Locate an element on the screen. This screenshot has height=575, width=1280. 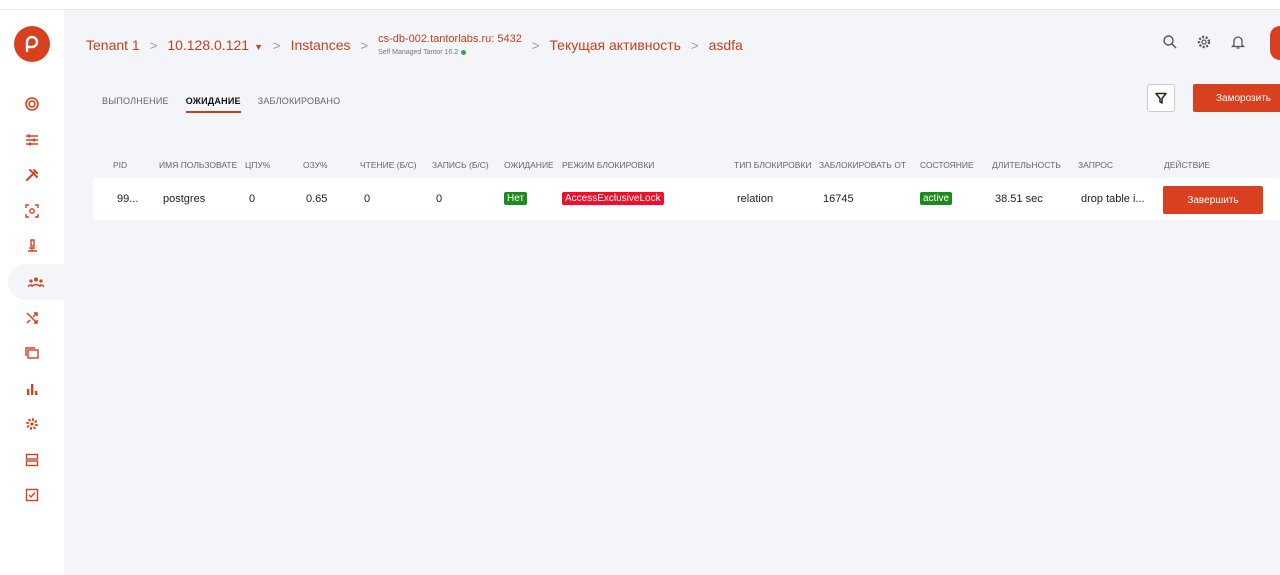
users-icon is located at coordinates (36, 282).